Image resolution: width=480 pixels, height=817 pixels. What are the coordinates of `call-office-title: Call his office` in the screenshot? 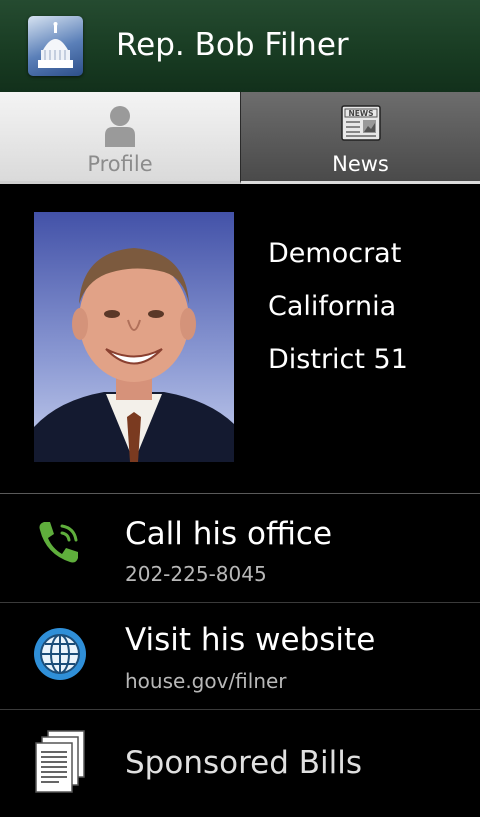 It's located at (229, 534).